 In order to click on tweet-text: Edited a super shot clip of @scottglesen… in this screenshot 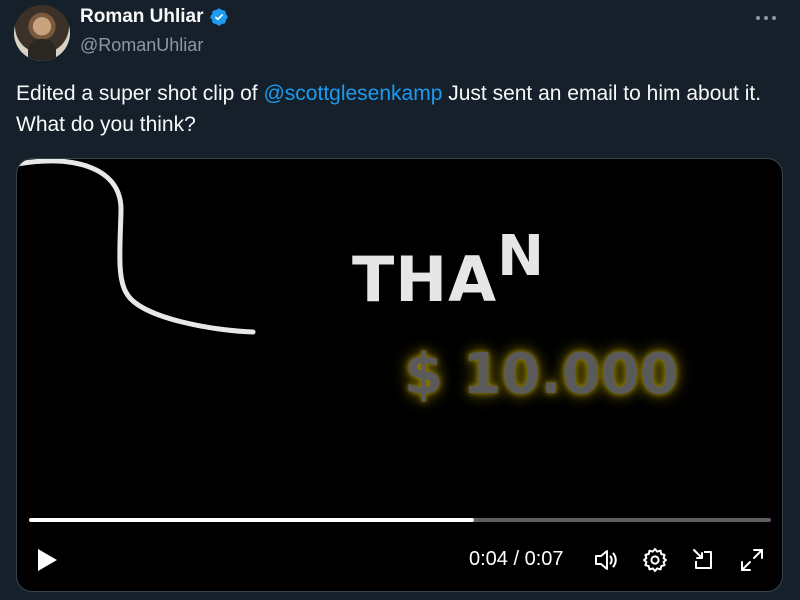, I will do `click(400, 109)`.